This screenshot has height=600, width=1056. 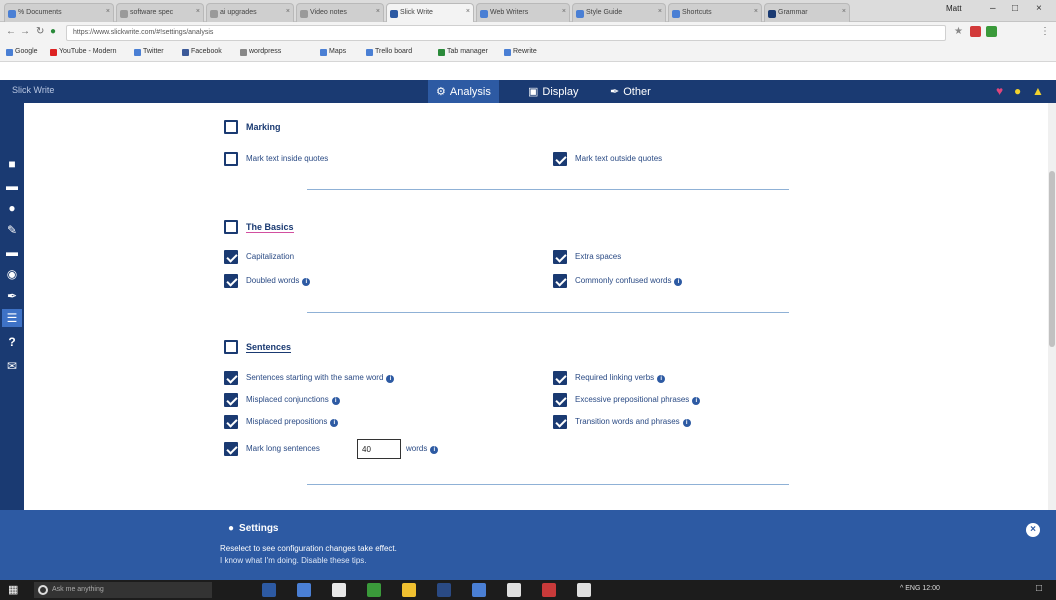 What do you see at coordinates (703, 401) in the screenshot?
I see `option-row: Excessive prepositional phrases i` at bounding box center [703, 401].